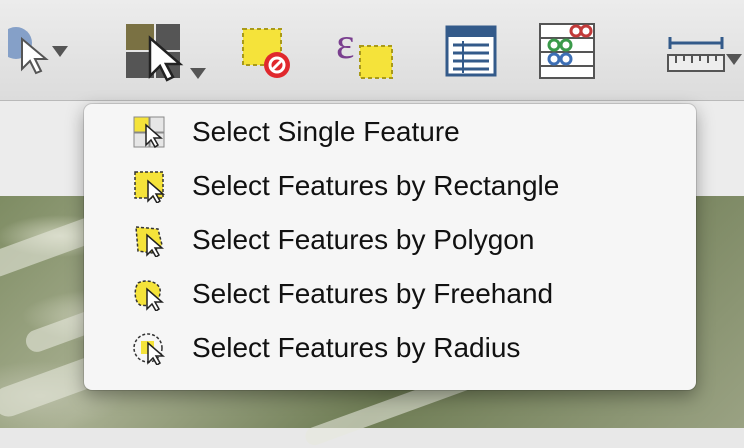 This screenshot has width=744, height=448. What do you see at coordinates (356, 347) in the screenshot?
I see `menu-item-label: Select Features by Radius` at bounding box center [356, 347].